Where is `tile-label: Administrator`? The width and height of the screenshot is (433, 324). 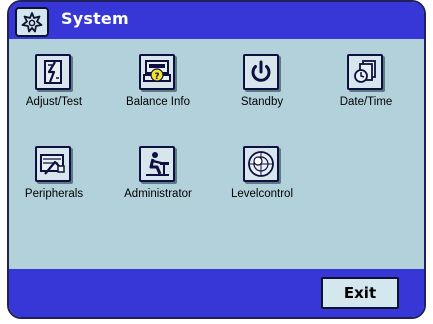 tile-label: Administrator is located at coordinates (158, 194).